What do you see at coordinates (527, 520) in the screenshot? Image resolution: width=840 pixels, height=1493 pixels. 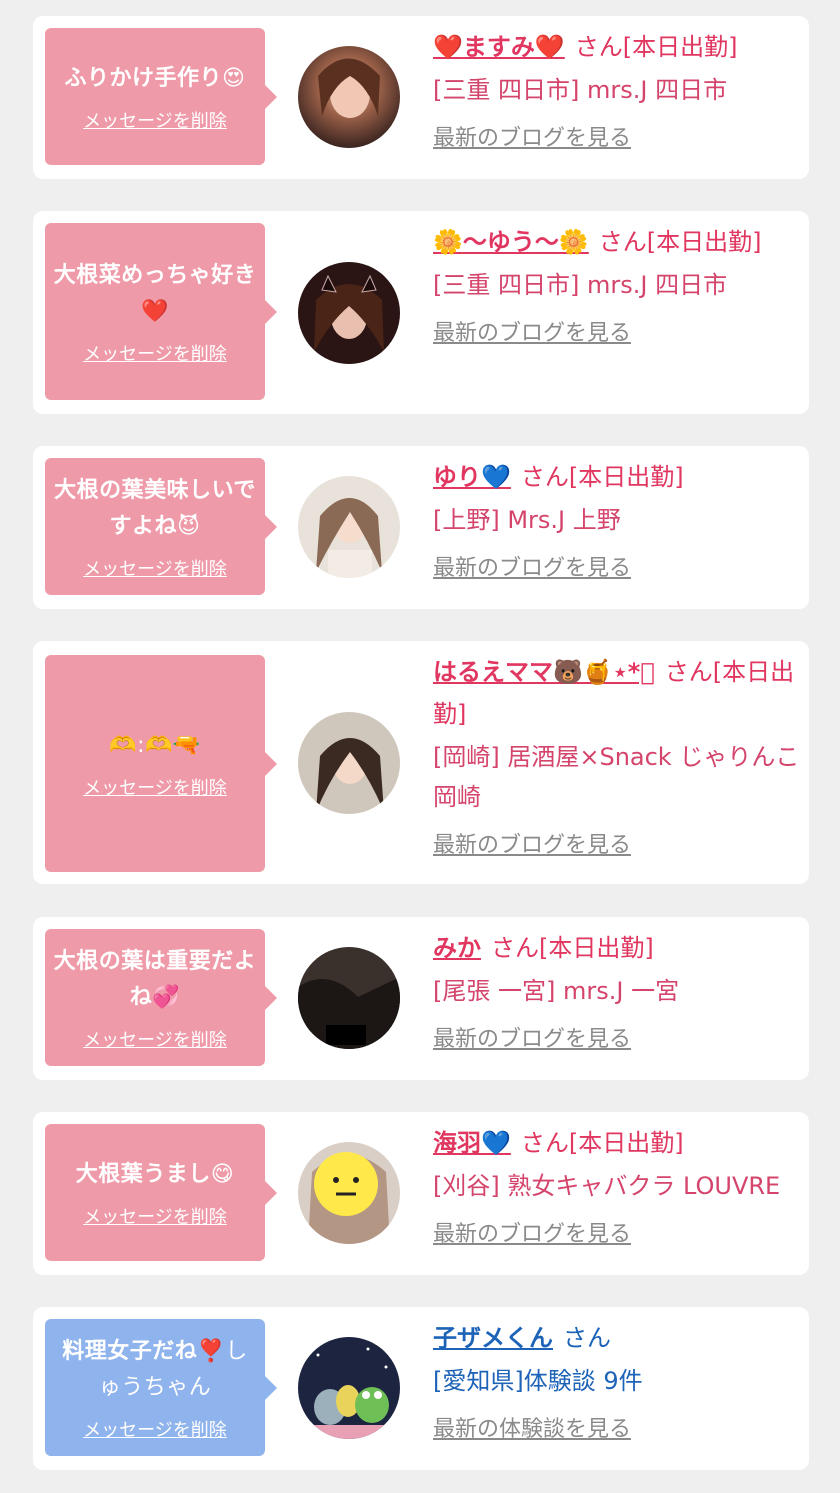 I see `shop-name: [上野] Mrs.J 上野` at bounding box center [527, 520].